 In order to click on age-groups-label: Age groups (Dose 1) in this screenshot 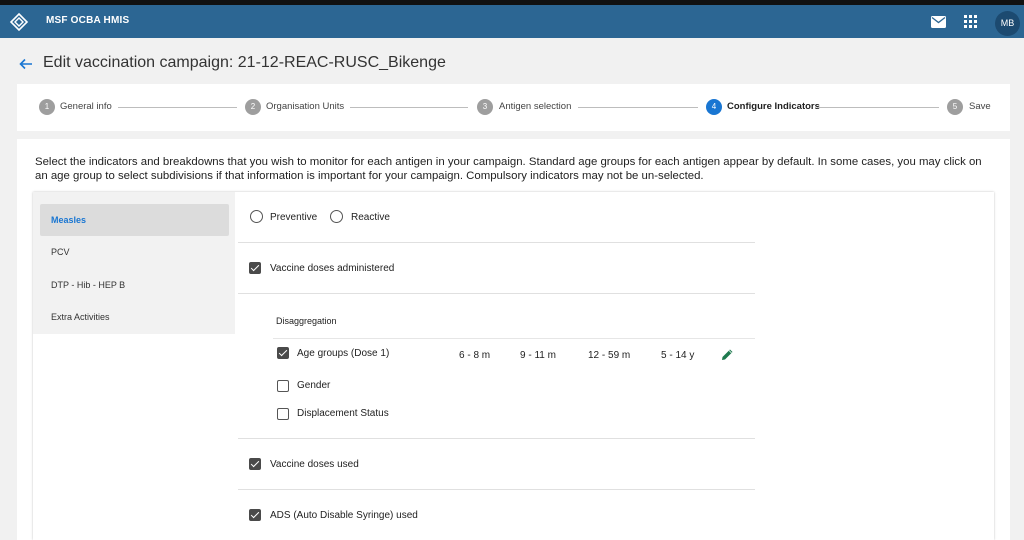, I will do `click(343, 353)`.